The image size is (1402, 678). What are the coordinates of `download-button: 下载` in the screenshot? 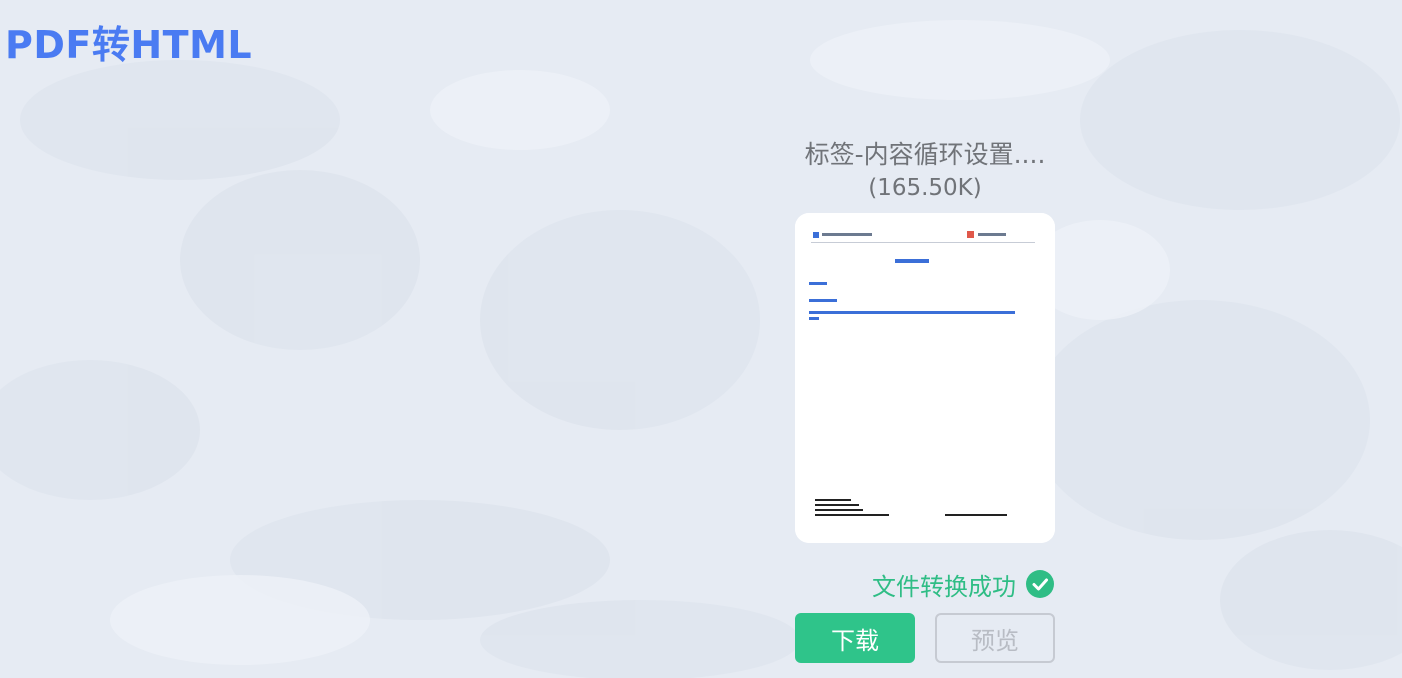 It's located at (855, 638).